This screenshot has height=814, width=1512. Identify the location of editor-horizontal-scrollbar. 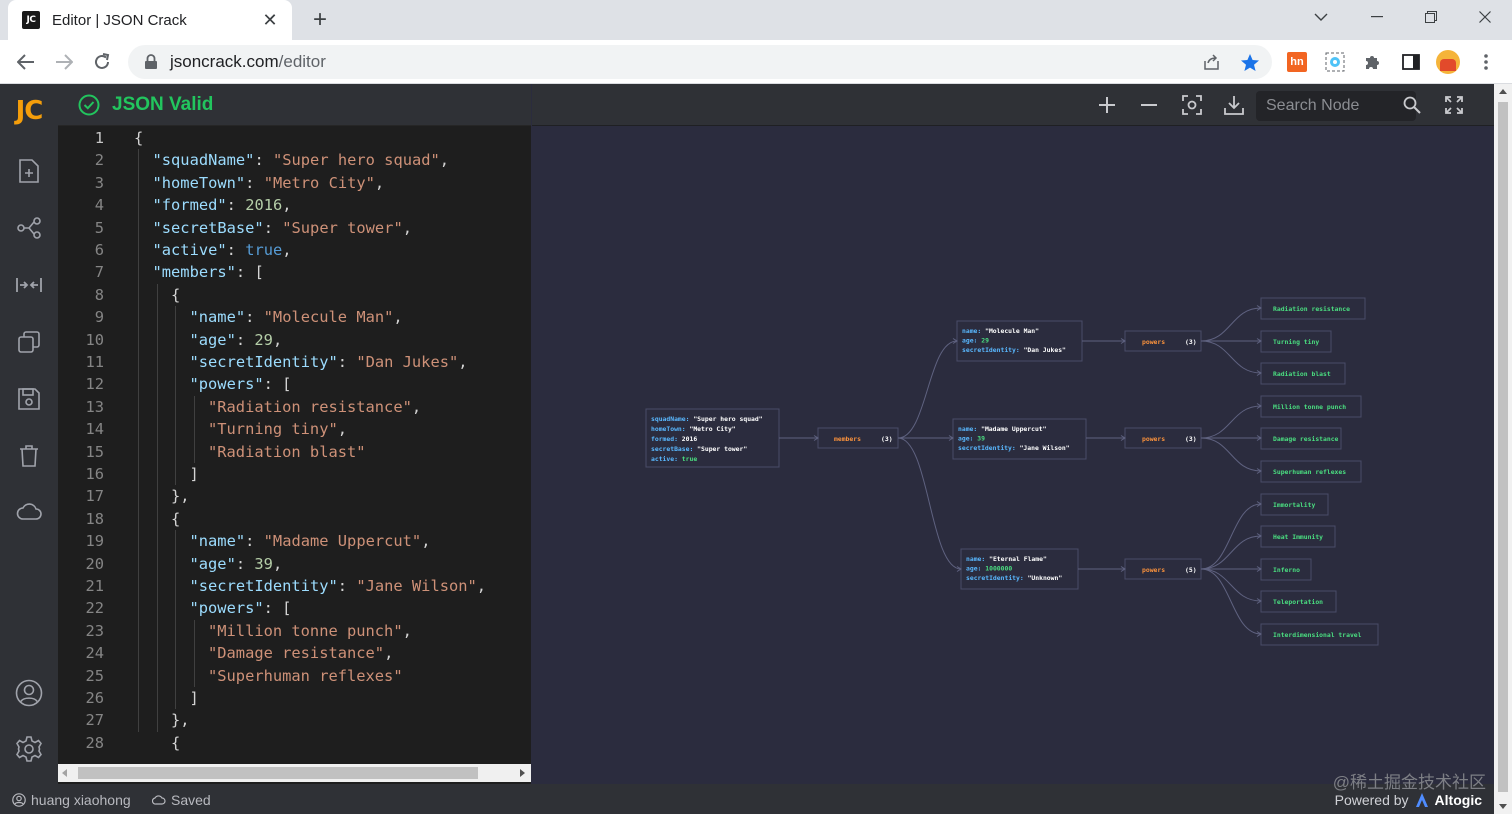
(294, 773).